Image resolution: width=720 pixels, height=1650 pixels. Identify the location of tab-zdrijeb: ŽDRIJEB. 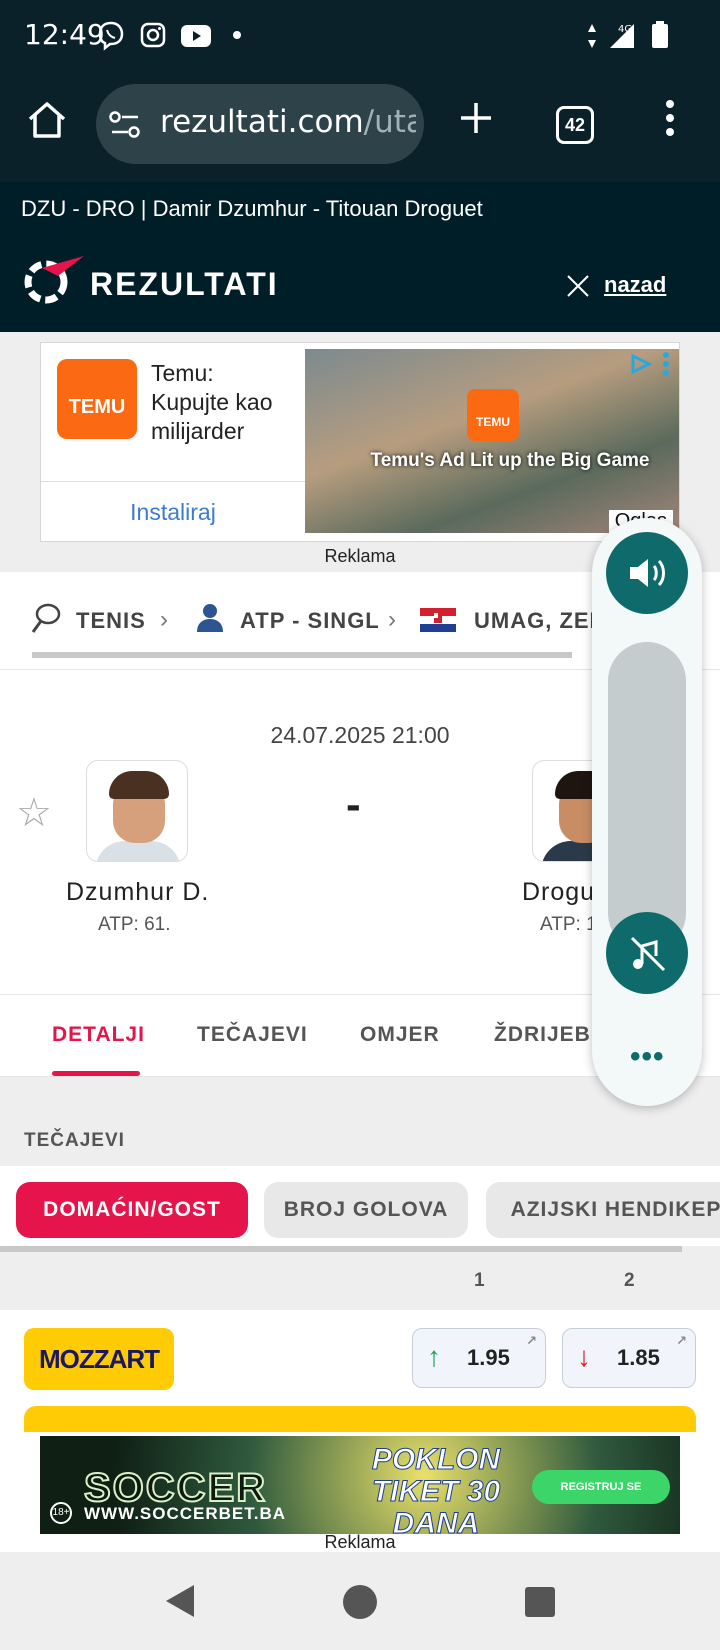
(542, 1035).